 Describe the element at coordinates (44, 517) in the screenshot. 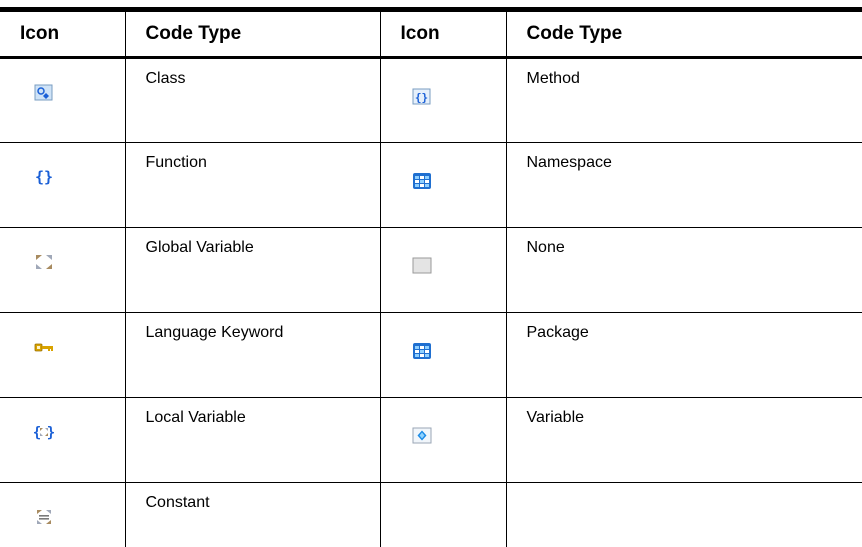

I see `constant-icon` at that location.